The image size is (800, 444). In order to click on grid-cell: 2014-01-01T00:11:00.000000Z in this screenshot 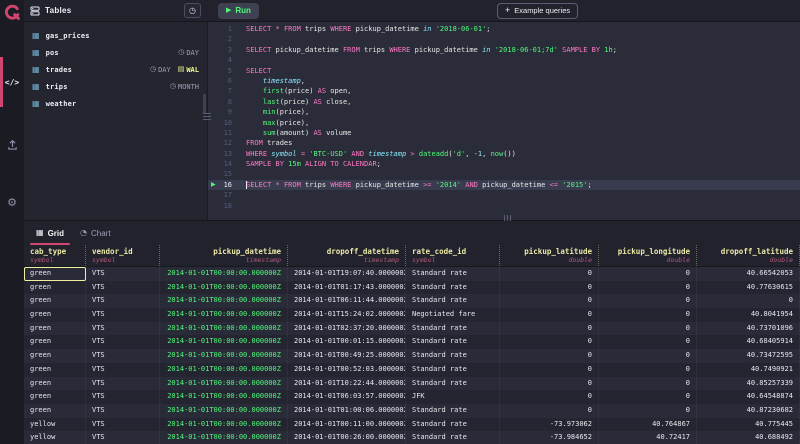, I will do `click(347, 424)`.